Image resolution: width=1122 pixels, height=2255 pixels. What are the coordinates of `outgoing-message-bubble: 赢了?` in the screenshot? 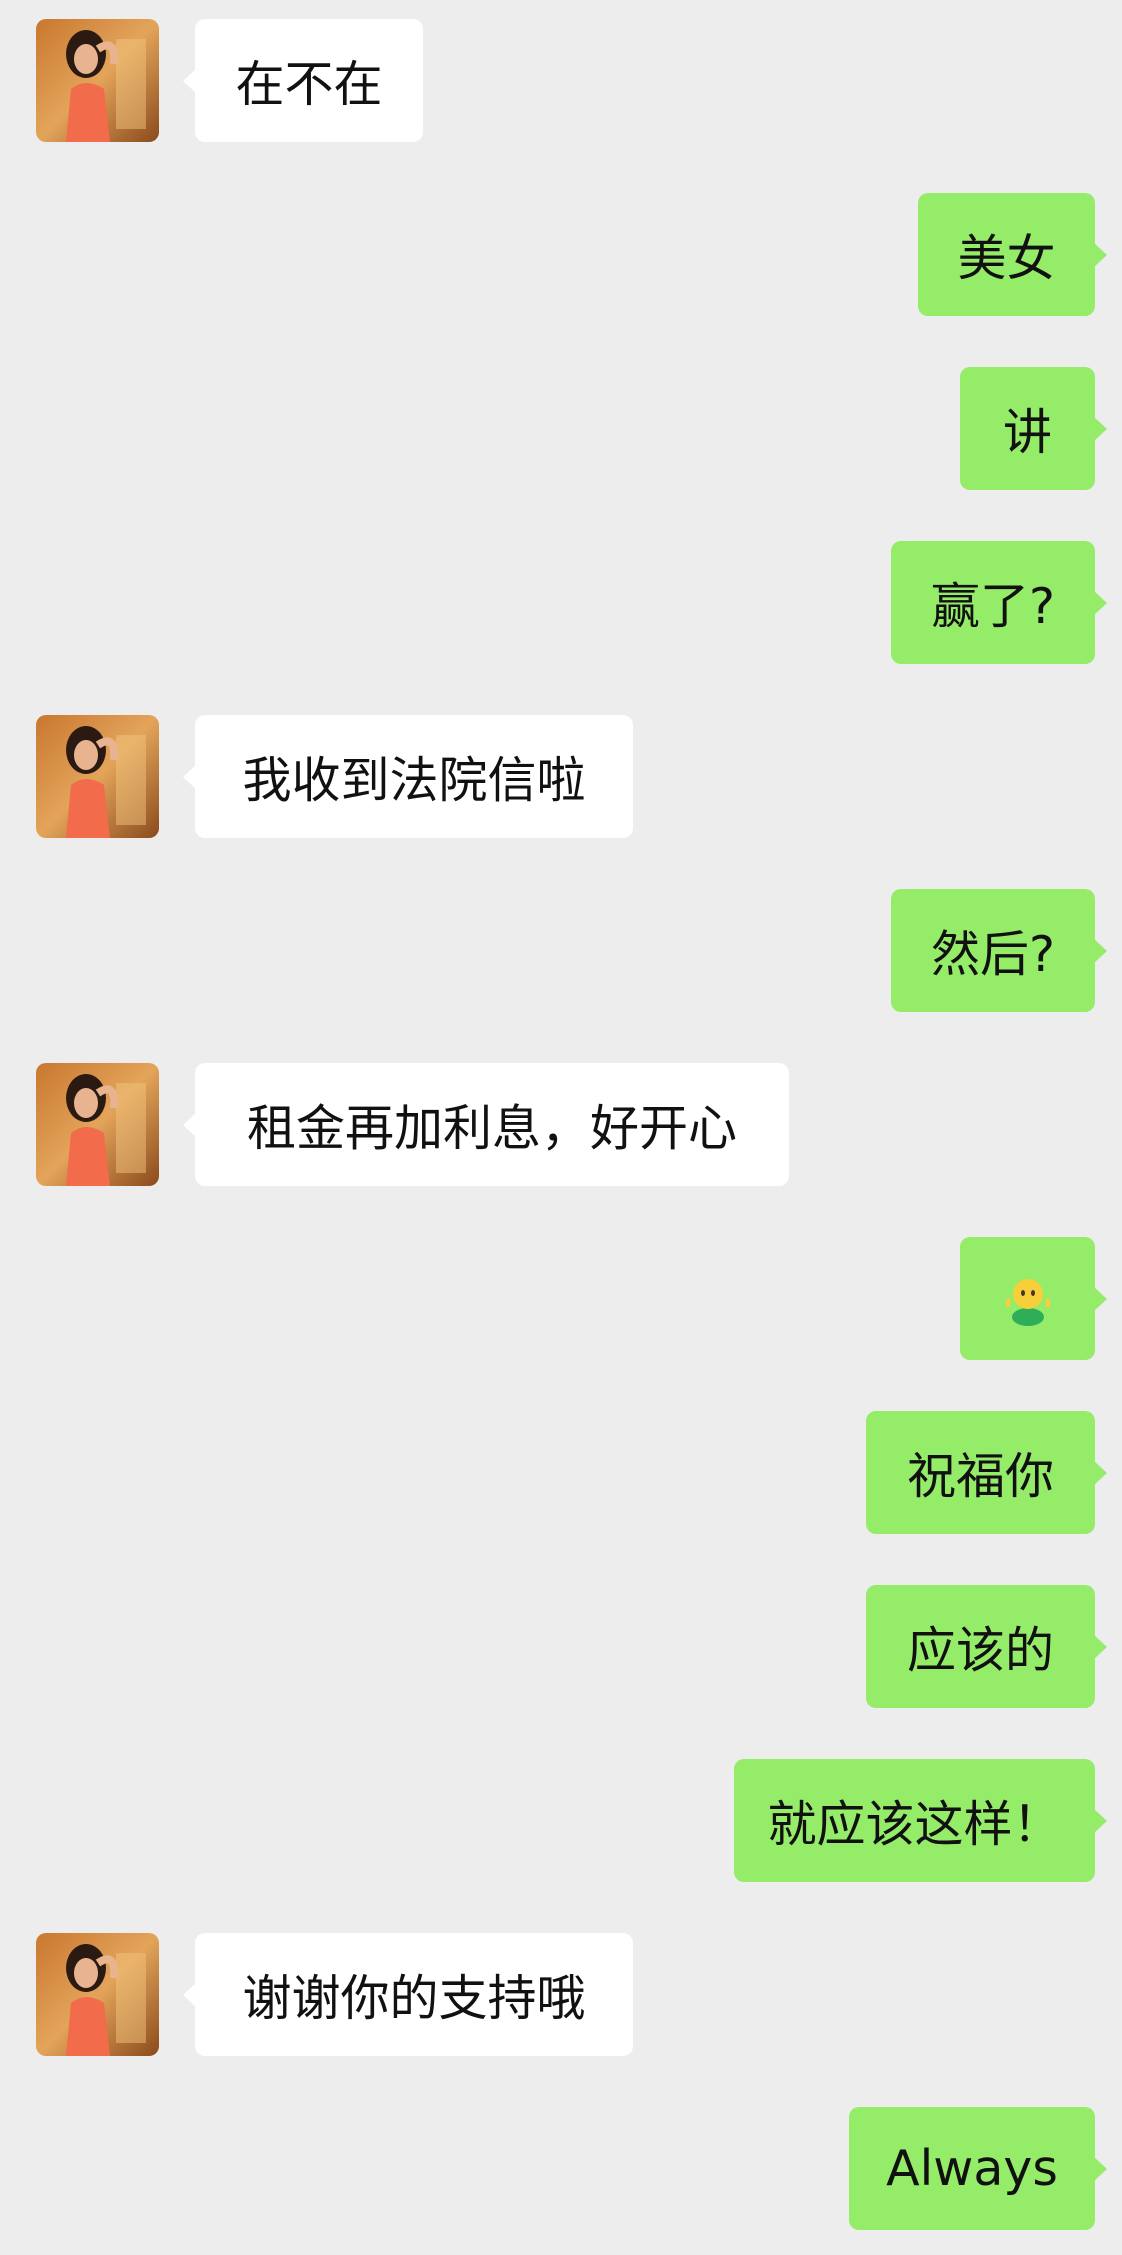 It's located at (993, 602).